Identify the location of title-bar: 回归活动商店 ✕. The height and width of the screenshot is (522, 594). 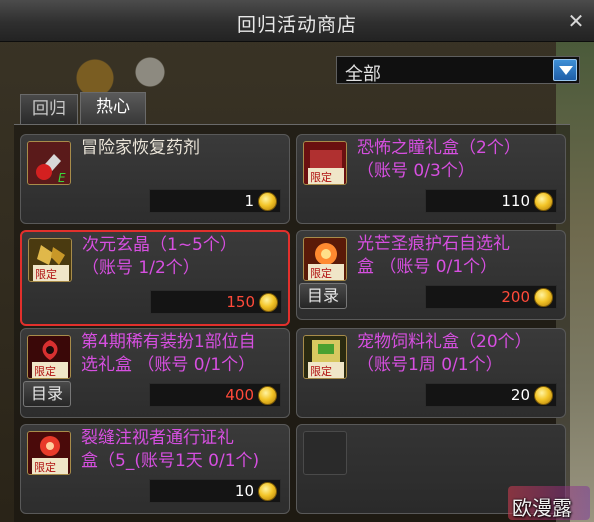
(297, 21).